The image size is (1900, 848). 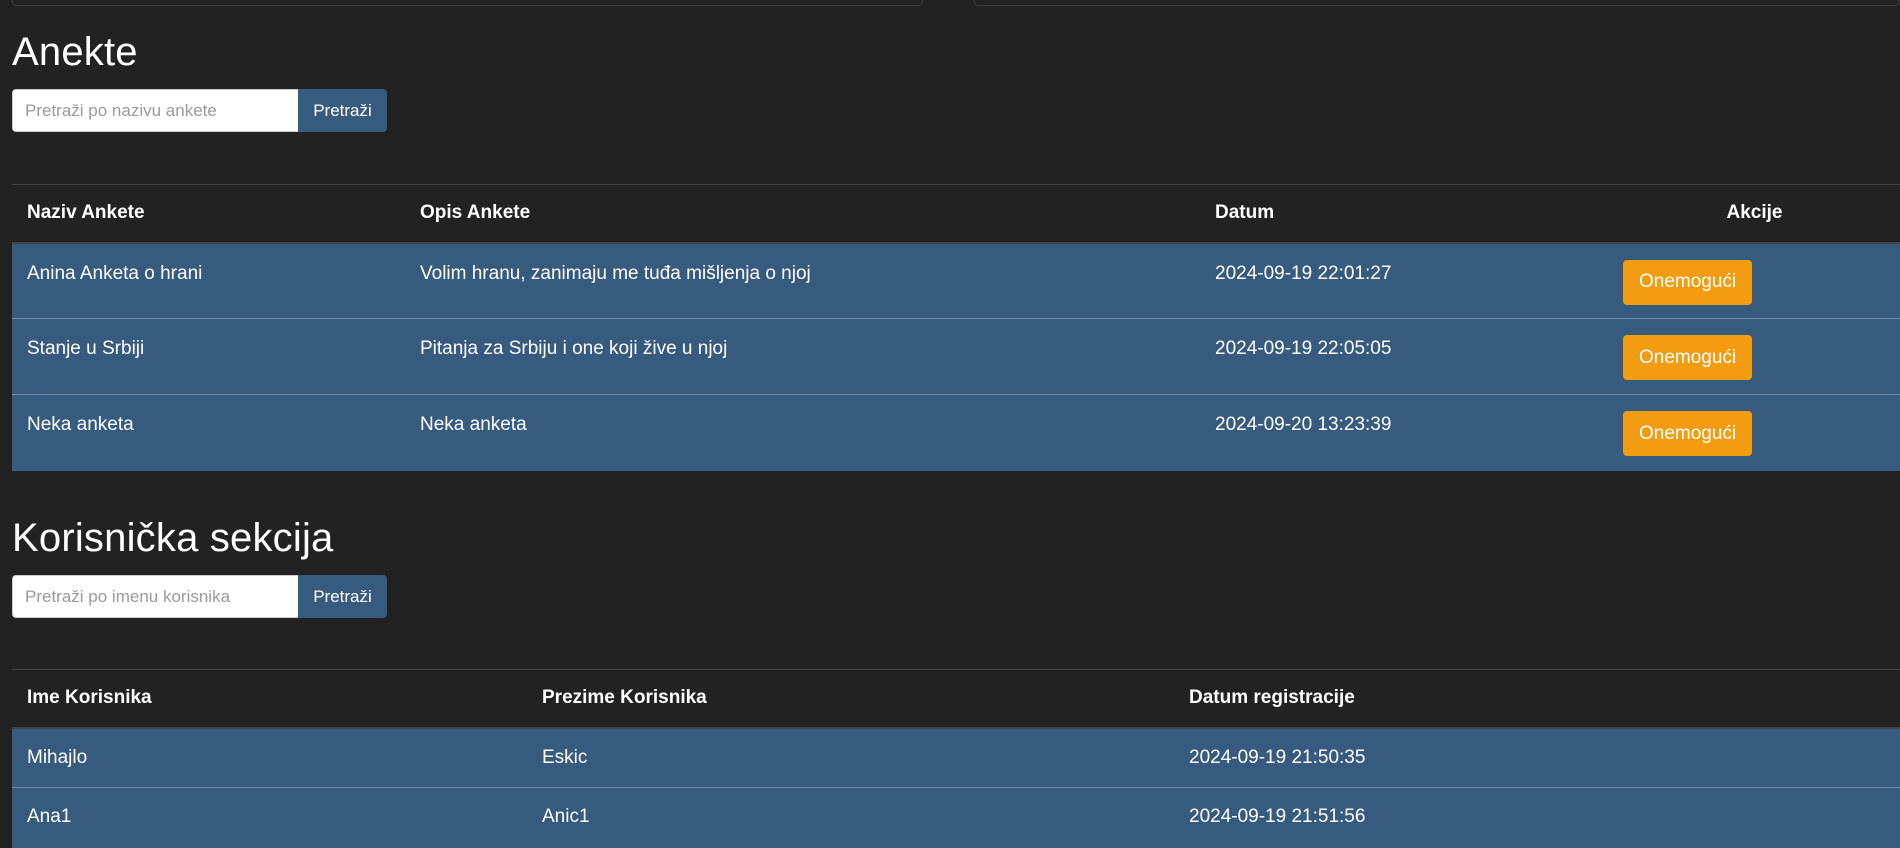 What do you see at coordinates (49, 816) in the screenshot?
I see `user-first-name: Ana1` at bounding box center [49, 816].